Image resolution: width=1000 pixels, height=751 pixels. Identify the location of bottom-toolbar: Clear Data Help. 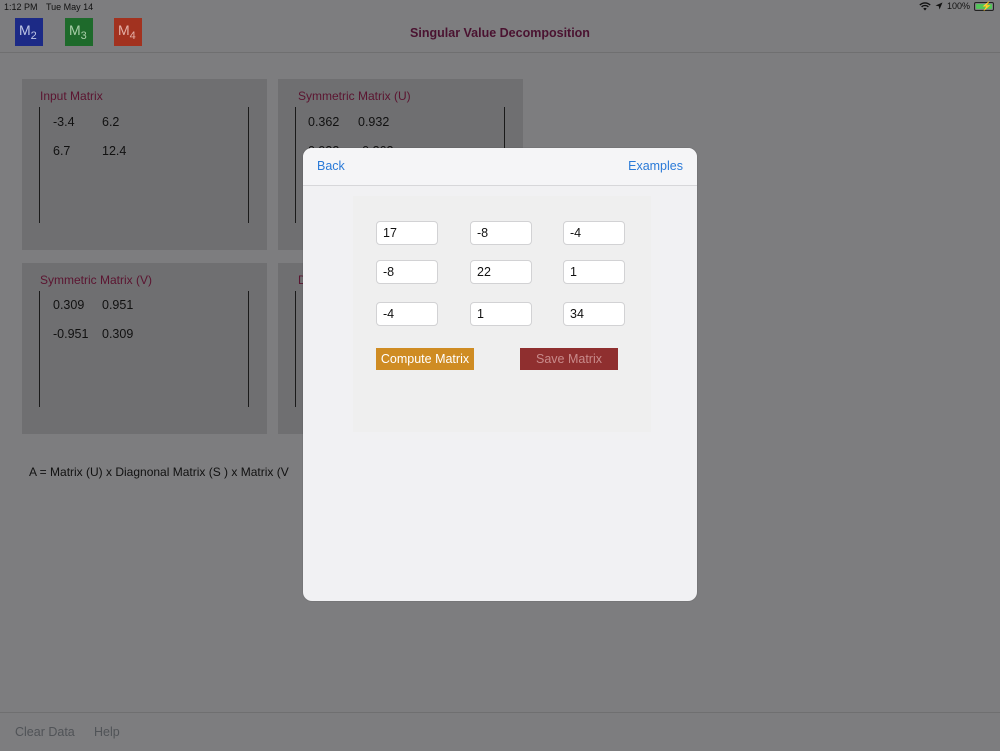
(500, 731).